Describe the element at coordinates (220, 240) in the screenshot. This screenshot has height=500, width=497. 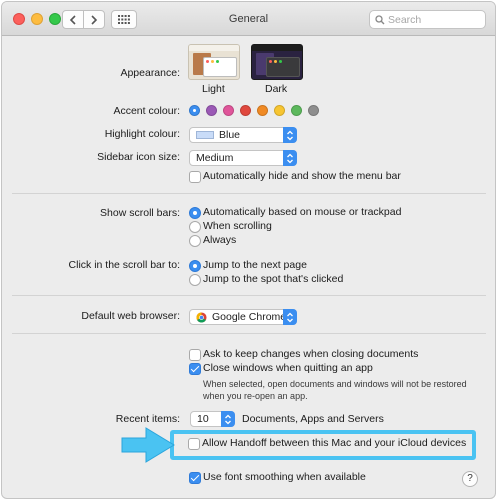
I see `scroll-bars-always-label: Always` at that location.